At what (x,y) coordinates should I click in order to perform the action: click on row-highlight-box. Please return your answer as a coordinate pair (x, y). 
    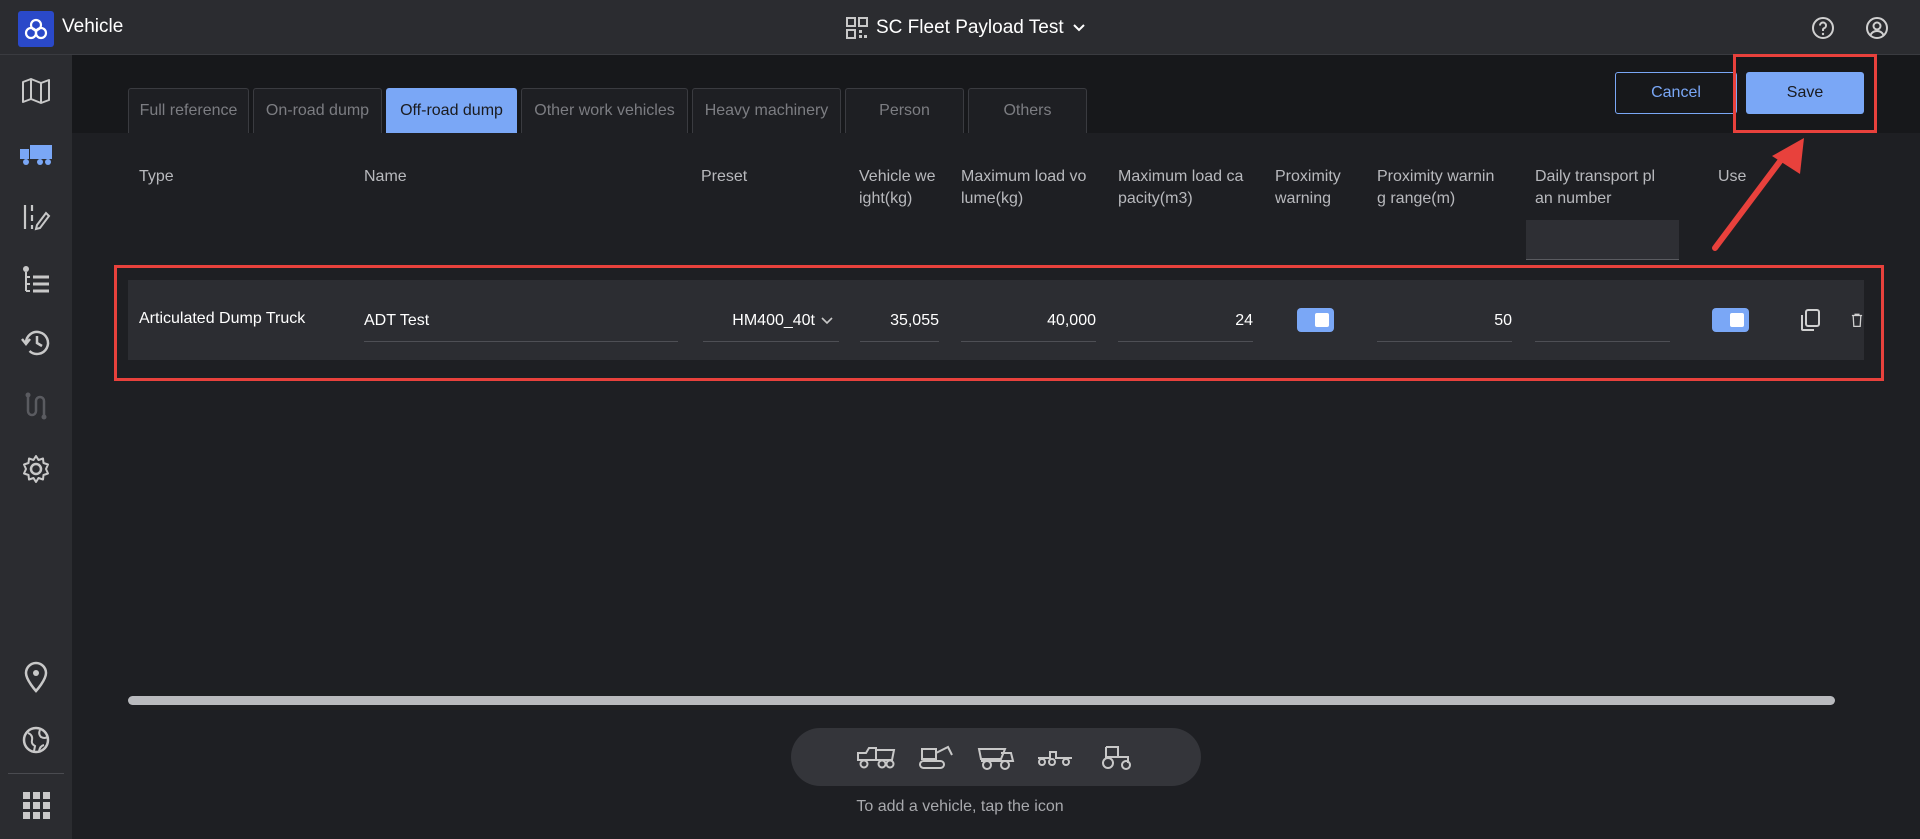
    Looking at the image, I should click on (999, 323).